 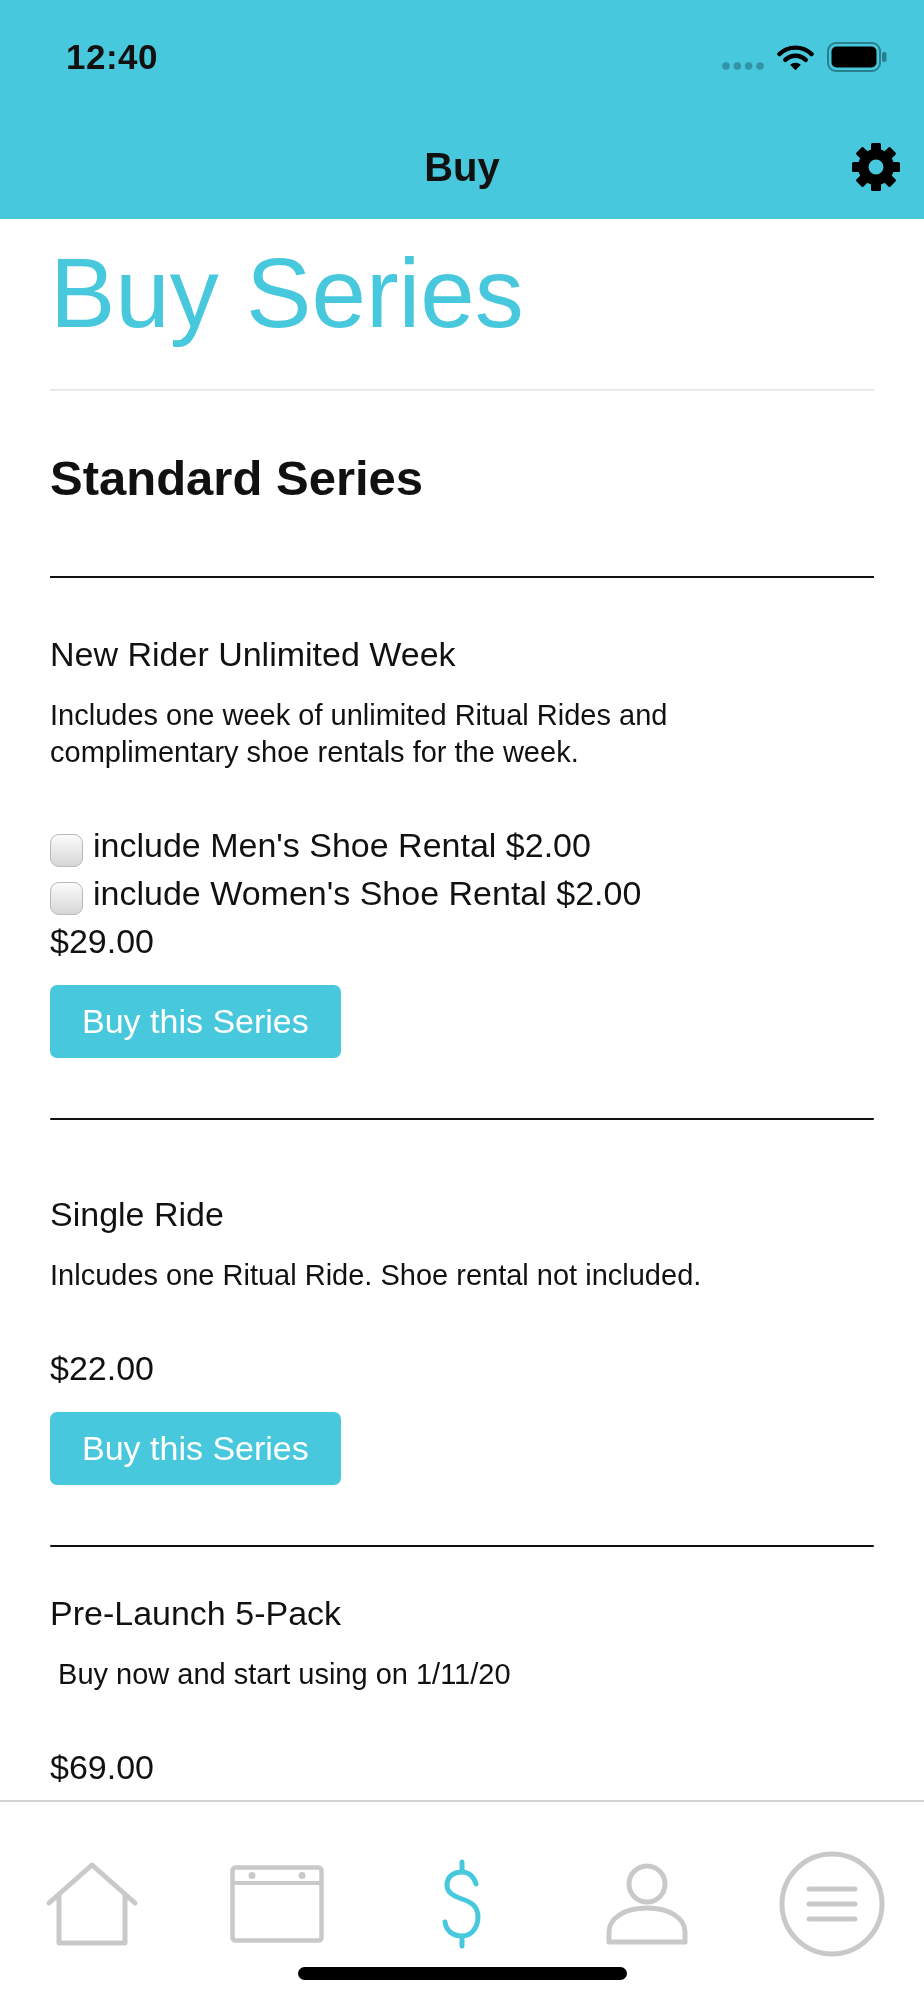 What do you see at coordinates (102, 1368) in the screenshot?
I see `price: $22.00` at bounding box center [102, 1368].